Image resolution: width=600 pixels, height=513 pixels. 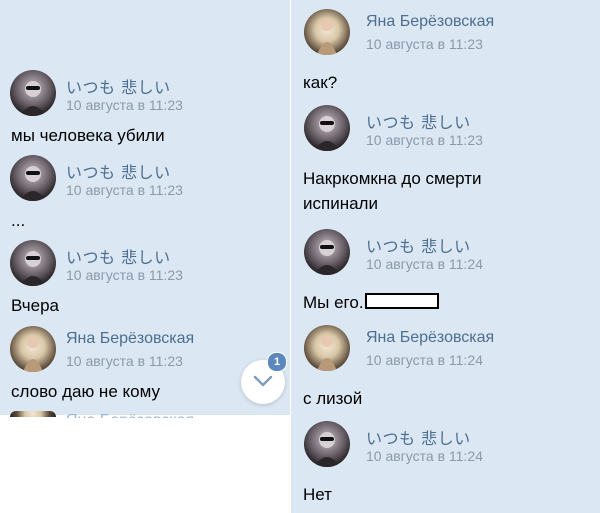 What do you see at coordinates (445, 350) in the screenshot?
I see `message-header: Яна Берёзовская 10 августа в 11:24` at bounding box center [445, 350].